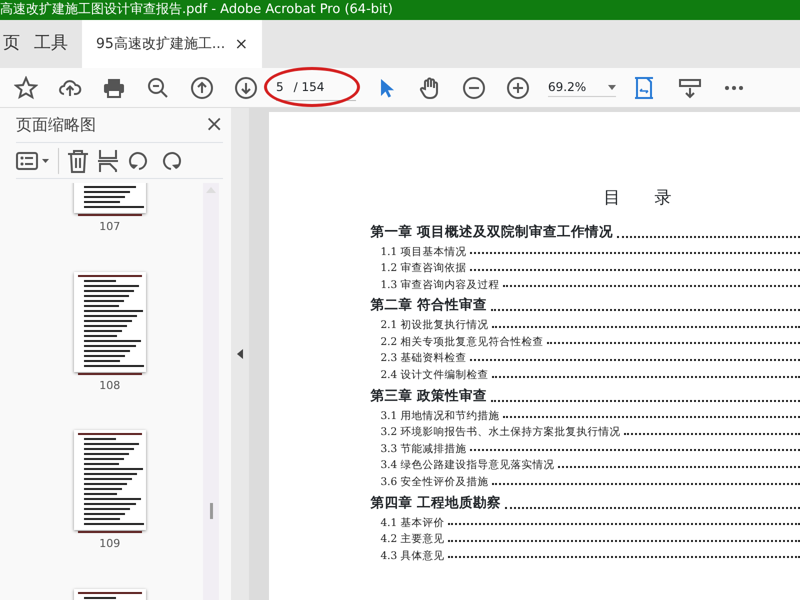  Describe the element at coordinates (211, 391) in the screenshot. I see `scrollbar` at that location.